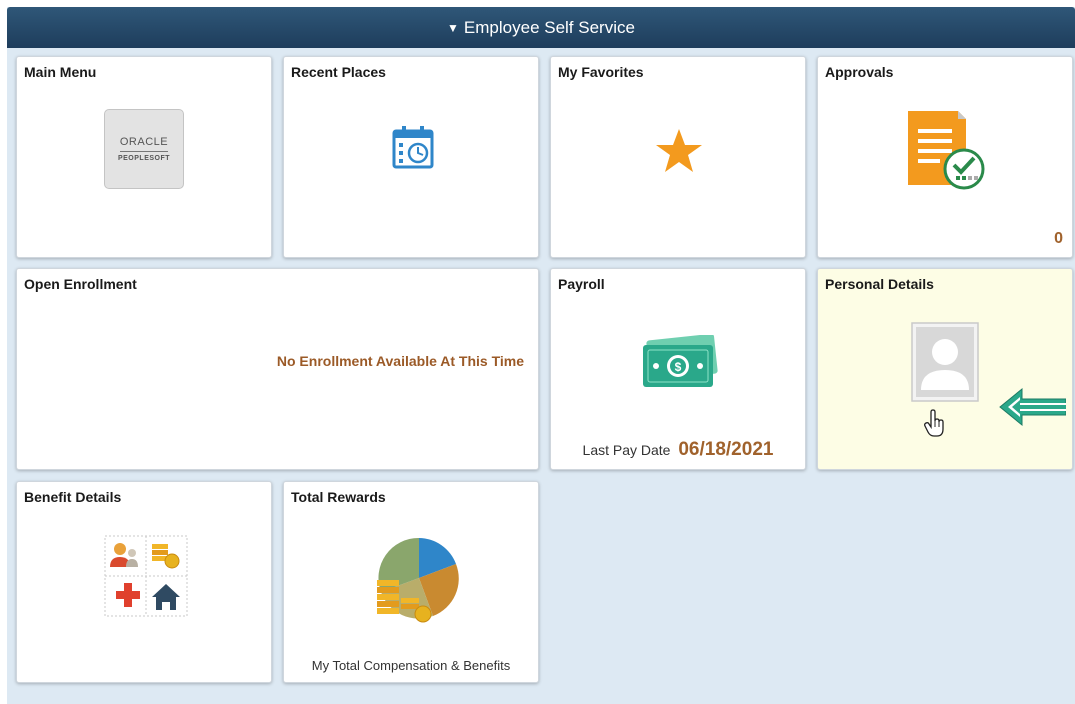 This screenshot has height=704, width=1075. Describe the element at coordinates (549, 27) in the screenshot. I see `homepage-title: Employee Self Service` at that location.